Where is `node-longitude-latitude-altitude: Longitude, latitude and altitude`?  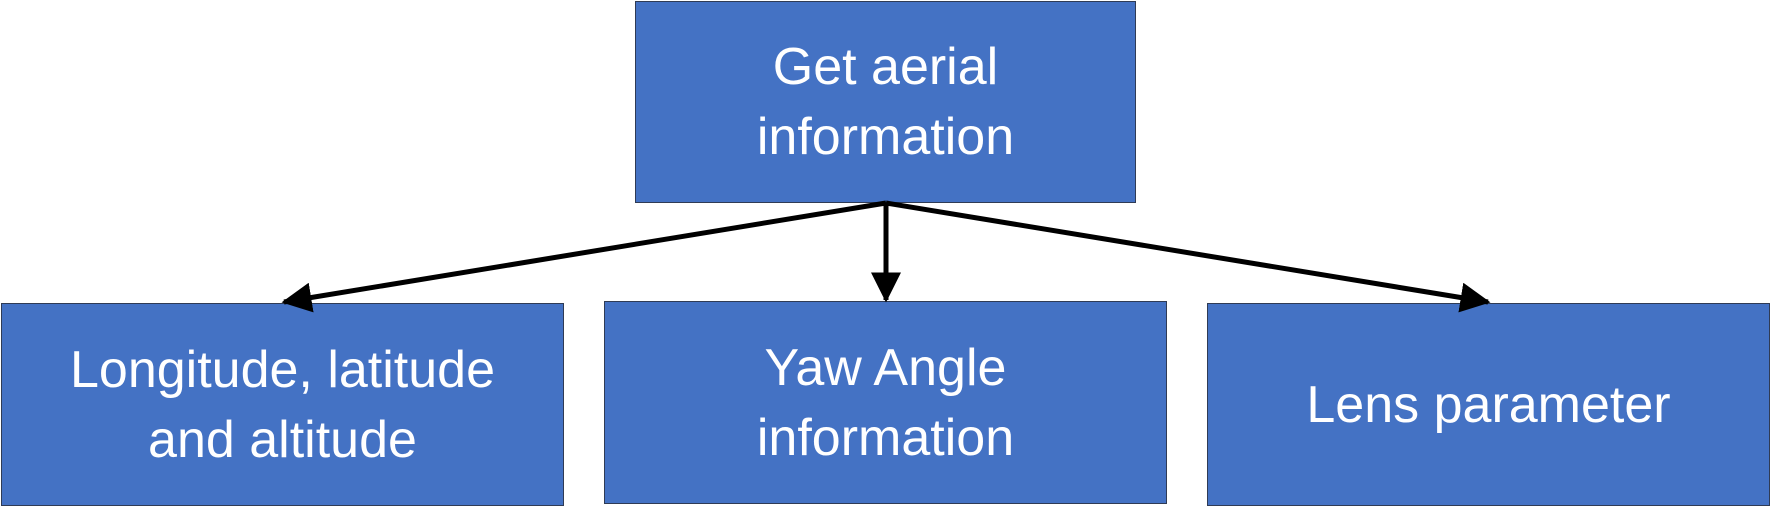 node-longitude-latitude-altitude: Longitude, latitude and altitude is located at coordinates (282, 404).